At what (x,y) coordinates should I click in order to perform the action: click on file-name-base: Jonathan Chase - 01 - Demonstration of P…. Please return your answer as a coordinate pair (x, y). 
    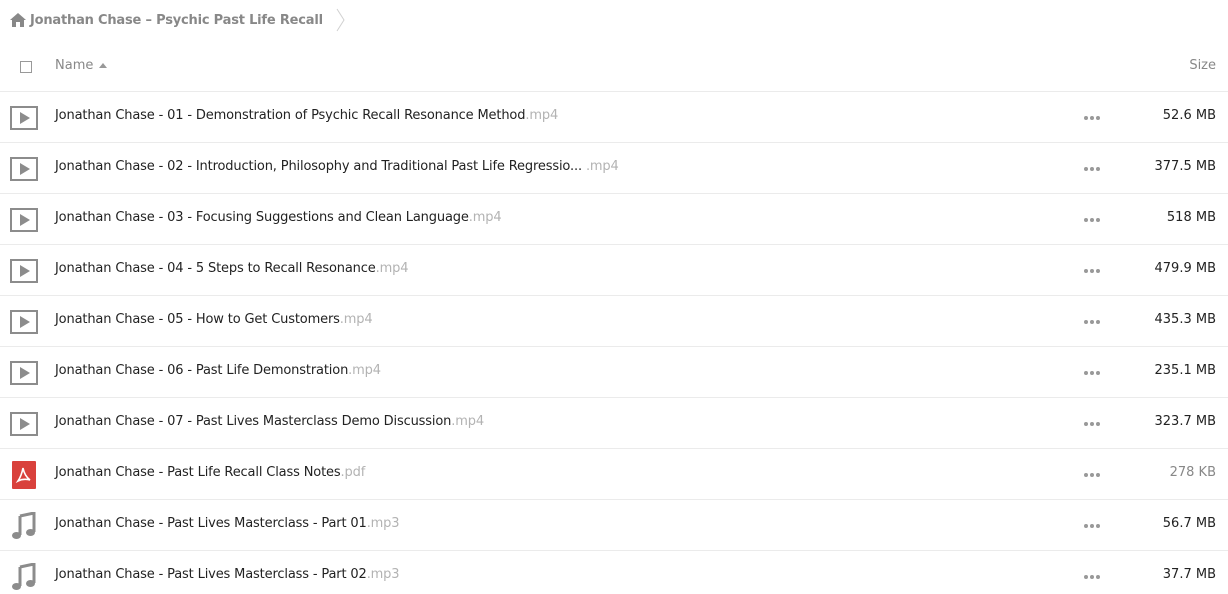
    Looking at the image, I should click on (290, 115).